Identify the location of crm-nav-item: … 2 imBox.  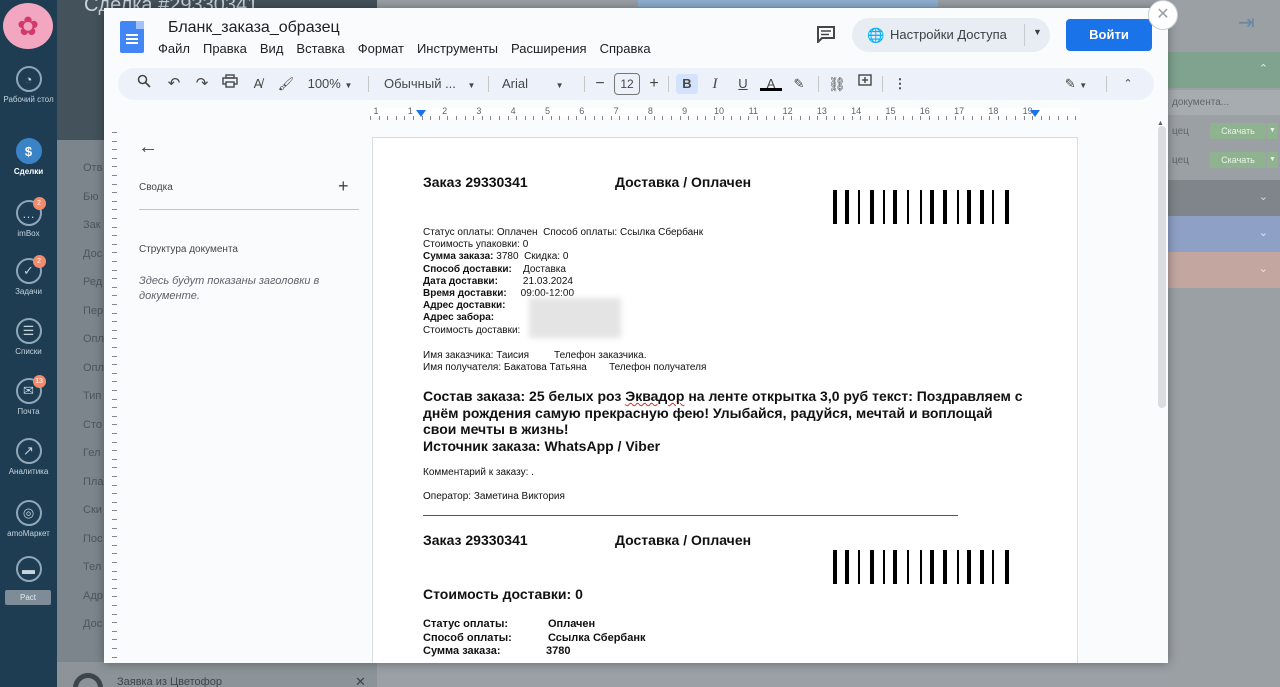
(28, 217).